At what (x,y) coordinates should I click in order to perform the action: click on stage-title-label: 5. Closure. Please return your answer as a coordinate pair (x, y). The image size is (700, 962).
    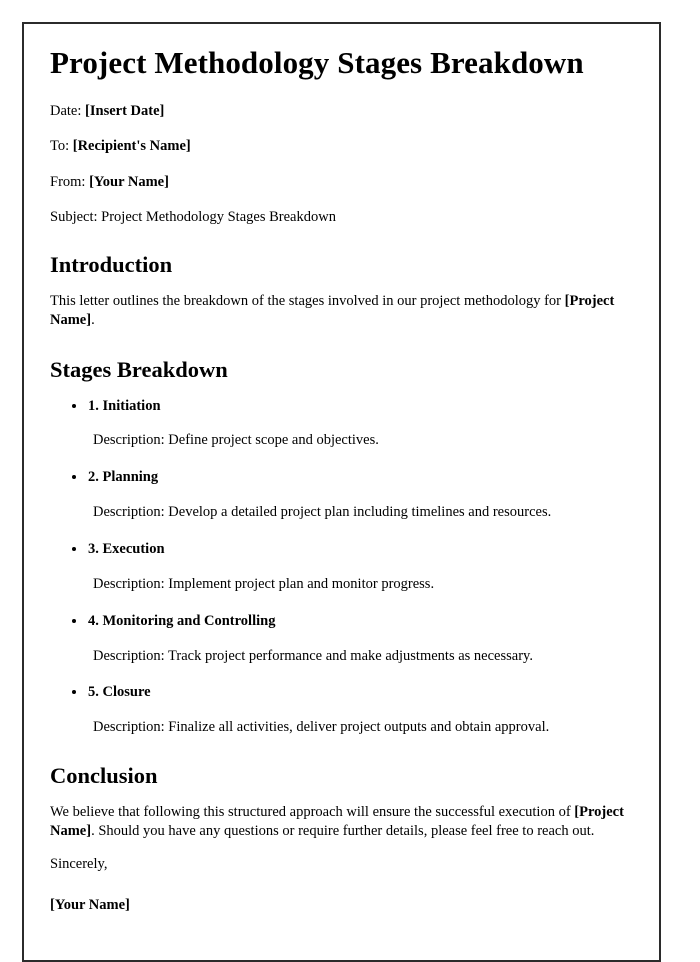
    Looking at the image, I should click on (119, 692).